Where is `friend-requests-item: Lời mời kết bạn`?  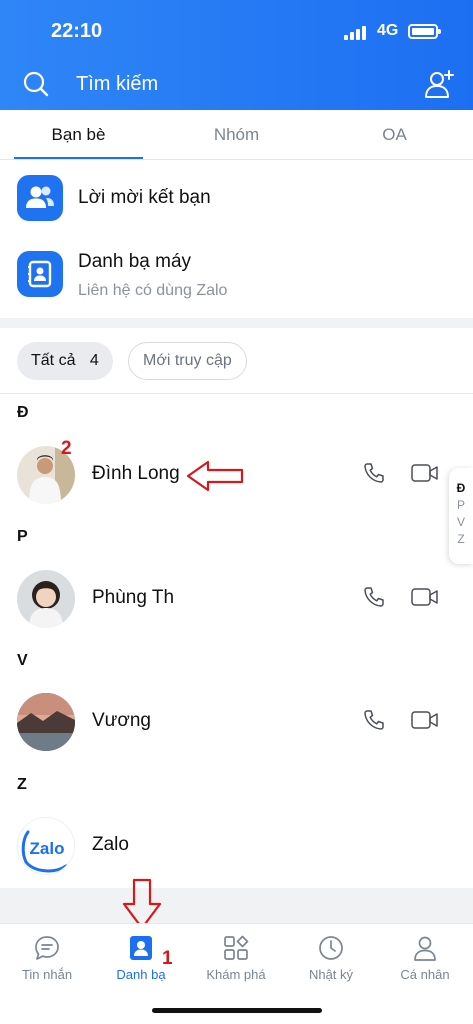 friend-requests-item: Lời mời kết bạn is located at coordinates (236, 199).